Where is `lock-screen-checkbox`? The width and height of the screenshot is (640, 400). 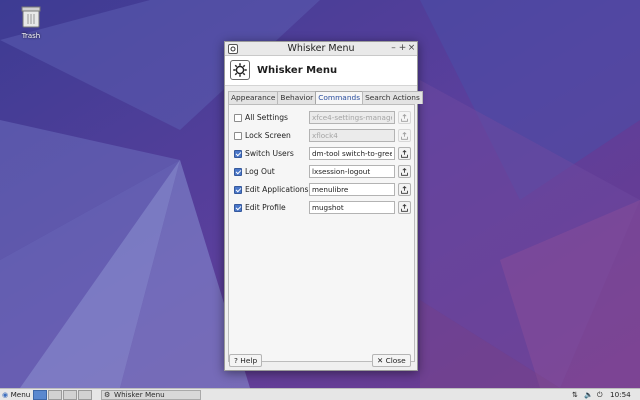
lock-screen-checkbox is located at coordinates (238, 136).